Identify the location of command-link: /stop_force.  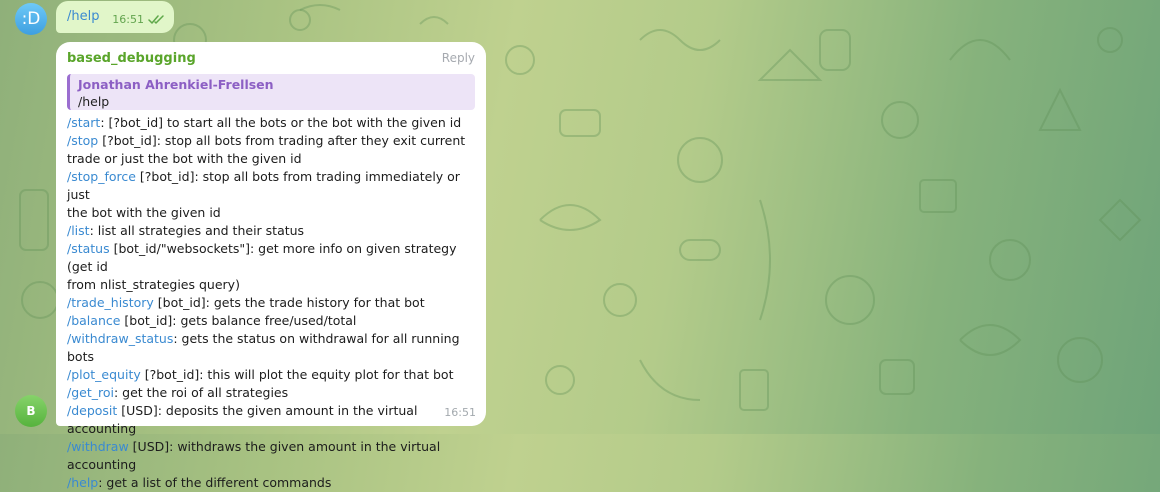
(101, 176).